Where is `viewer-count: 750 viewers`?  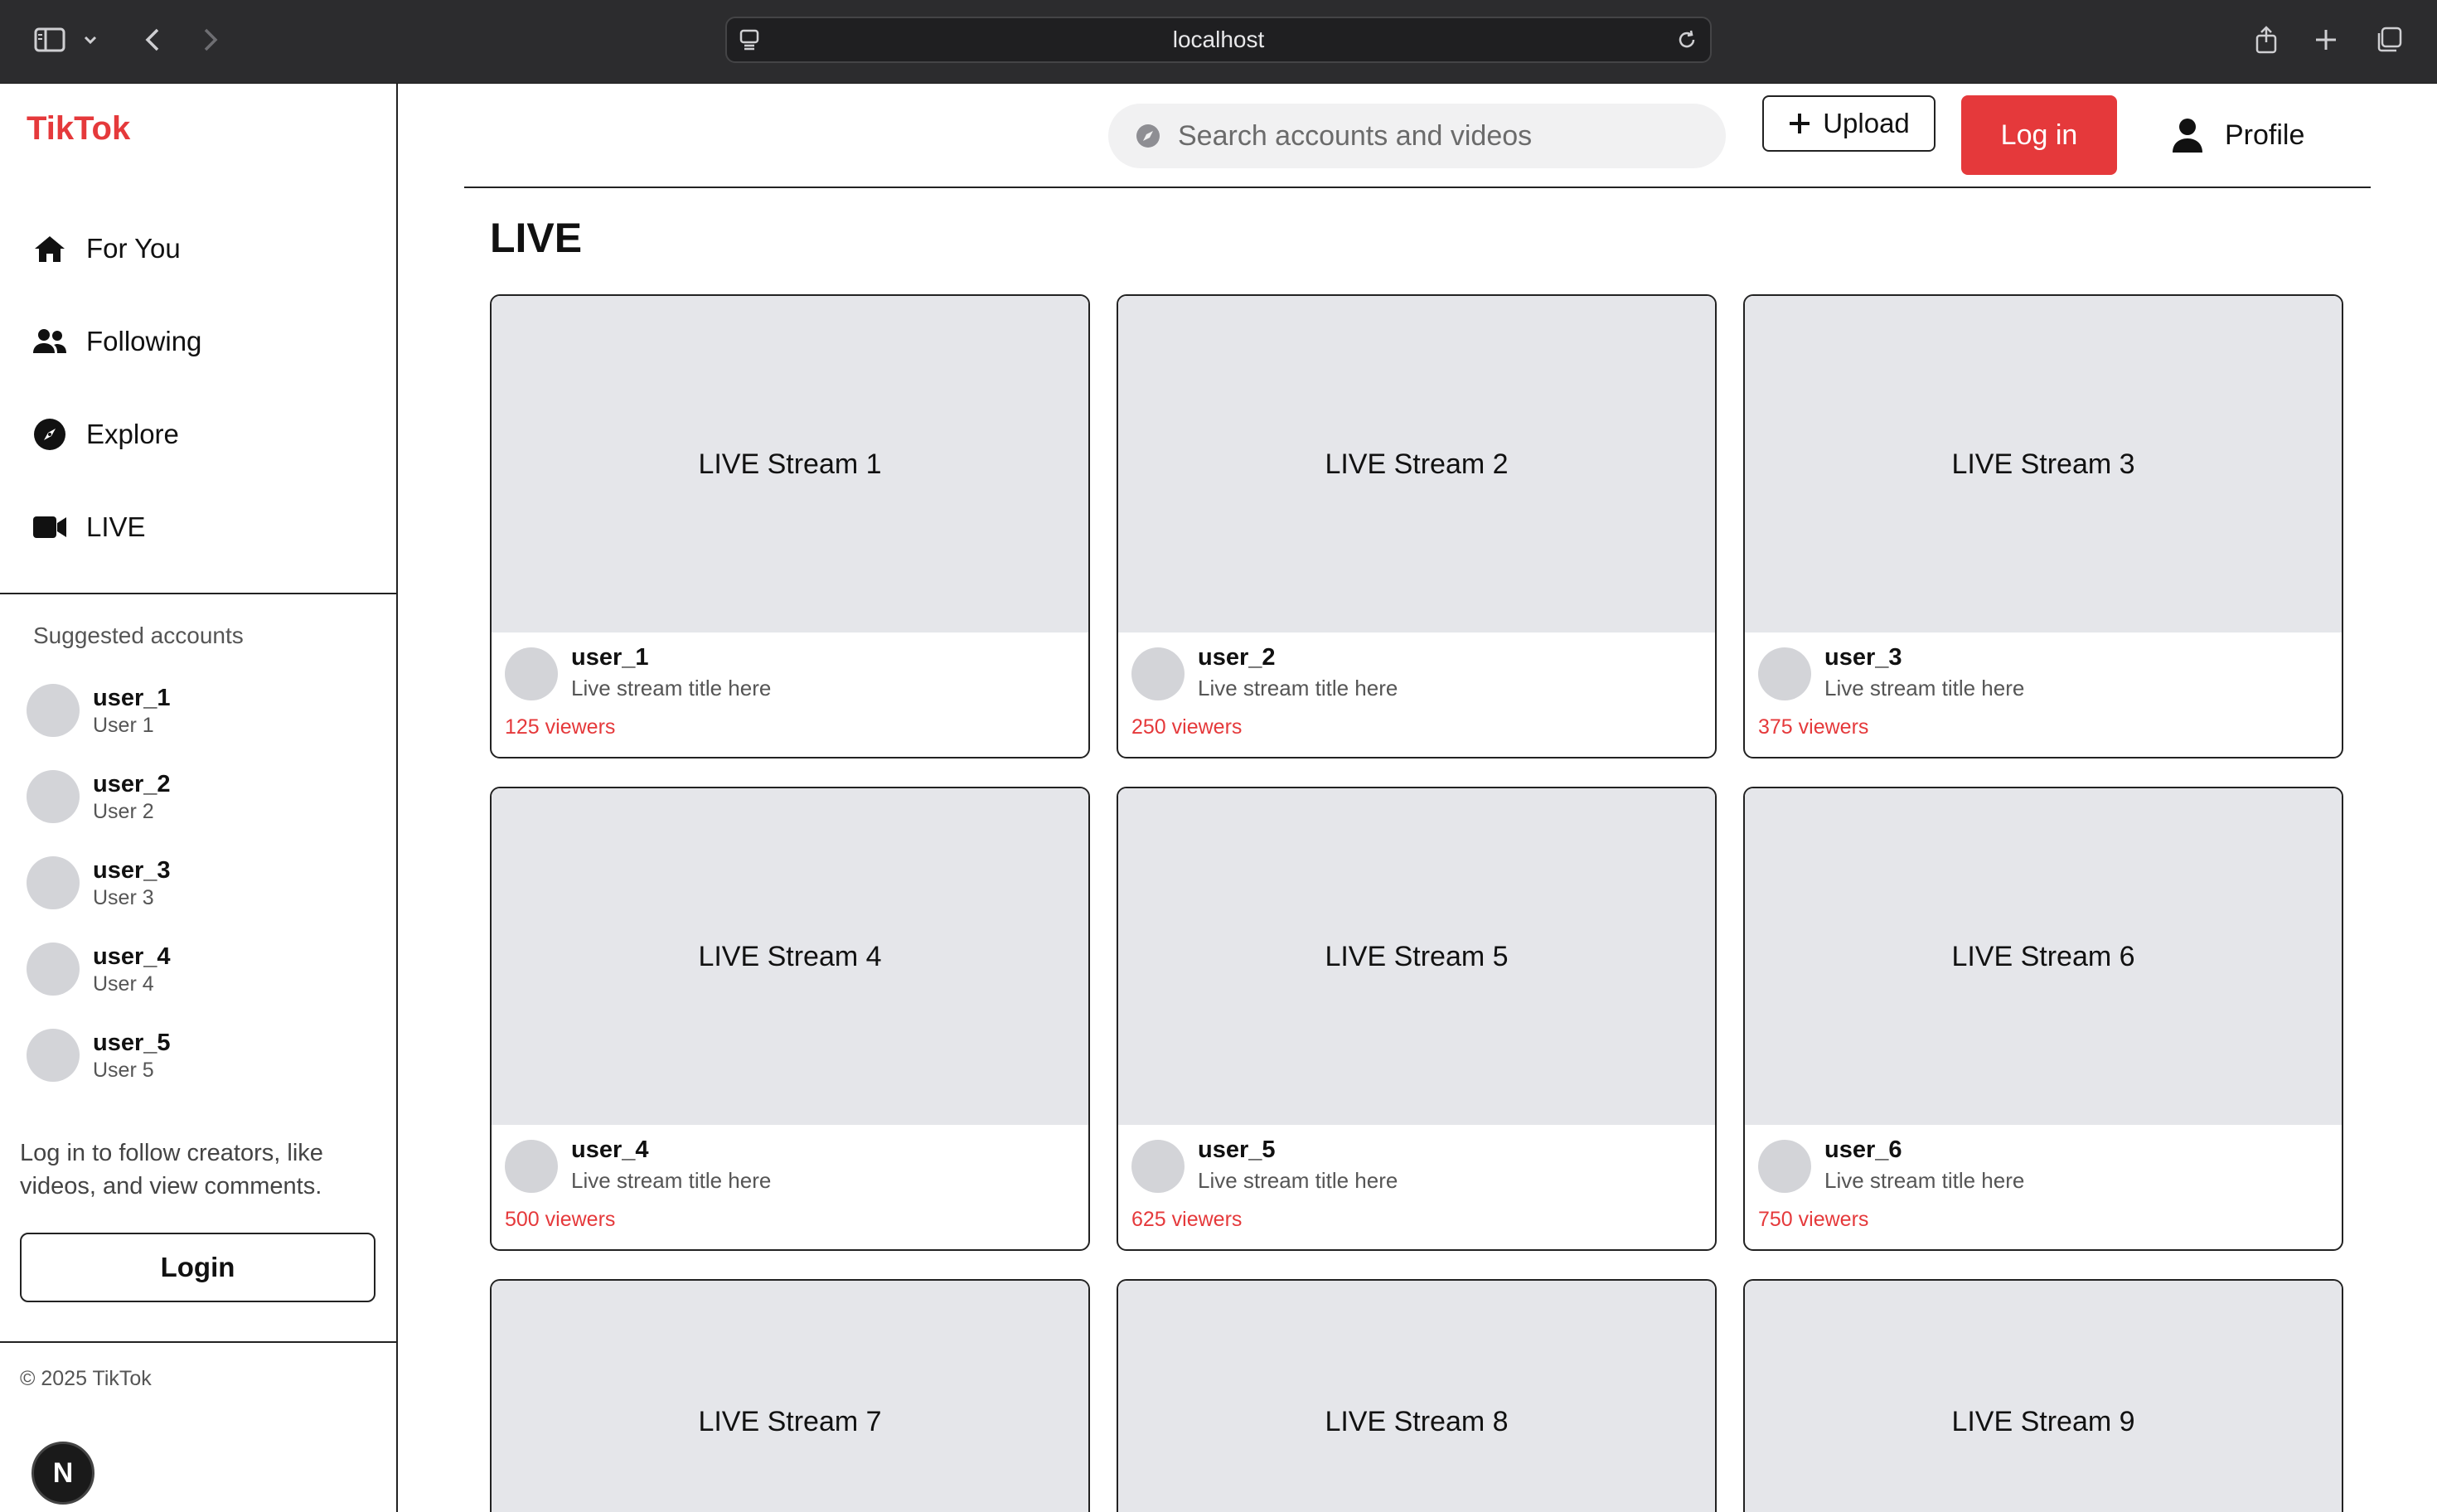 viewer-count: 750 viewers is located at coordinates (1813, 1219).